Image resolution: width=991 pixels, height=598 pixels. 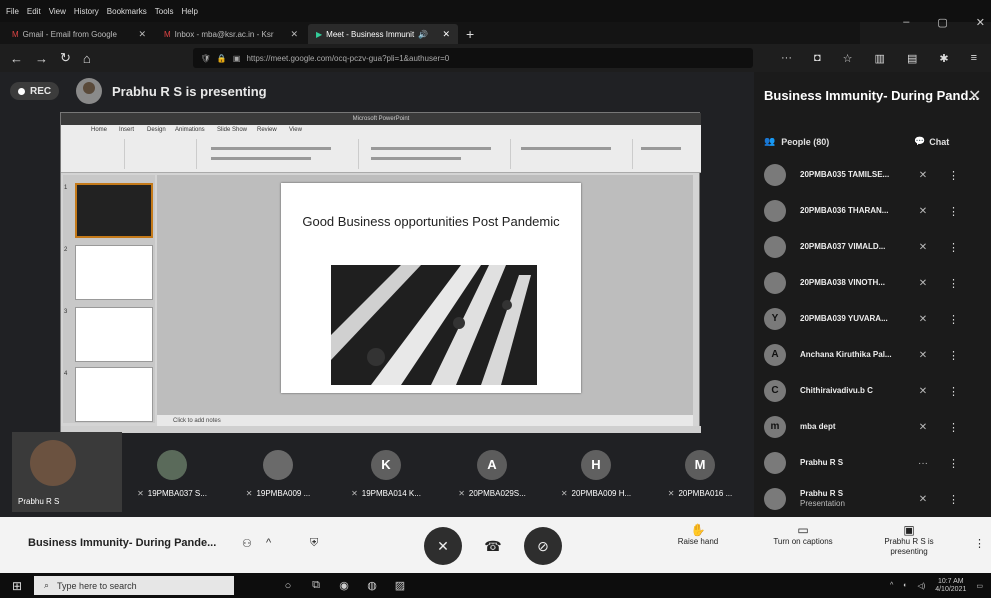 What do you see at coordinates (57, 11) in the screenshot?
I see `menu-view: View` at bounding box center [57, 11].